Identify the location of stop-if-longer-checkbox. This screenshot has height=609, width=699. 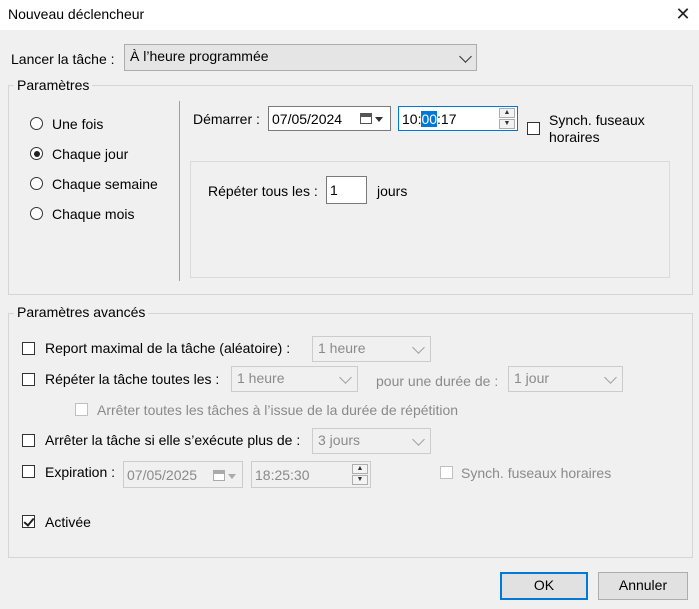
(28, 440).